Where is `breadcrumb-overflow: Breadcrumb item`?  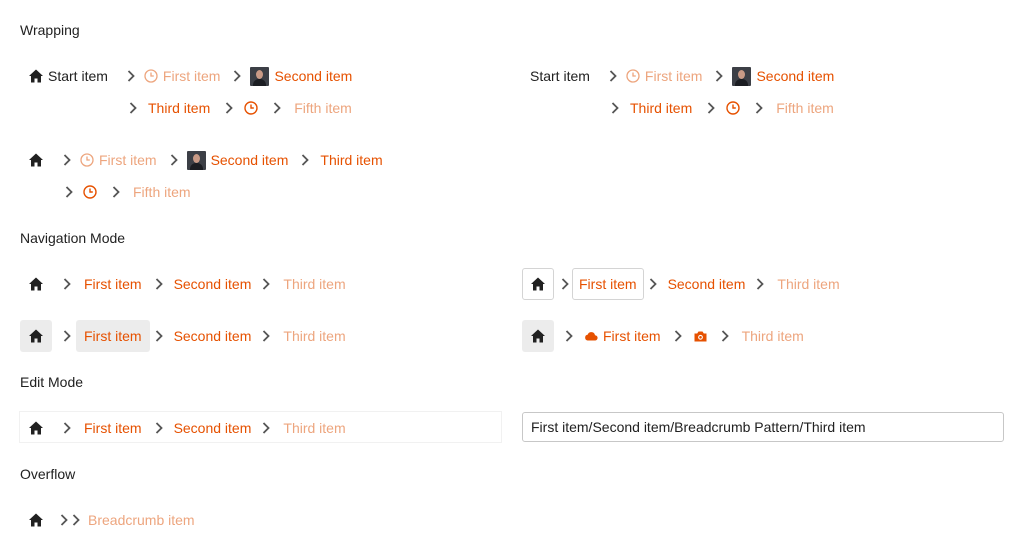 breadcrumb-overflow: Breadcrumb item is located at coordinates (107, 520).